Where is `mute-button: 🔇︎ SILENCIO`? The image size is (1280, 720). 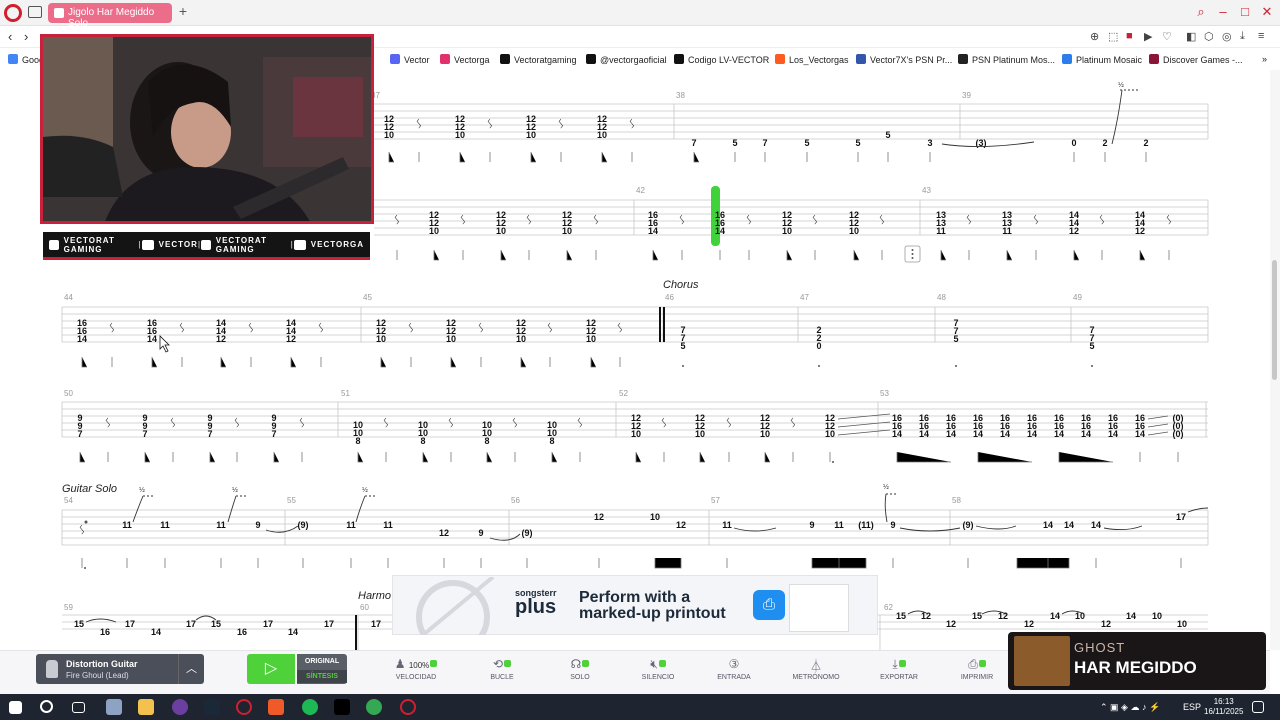 mute-button: 🔇︎ SILENCIO is located at coordinates (658, 669).